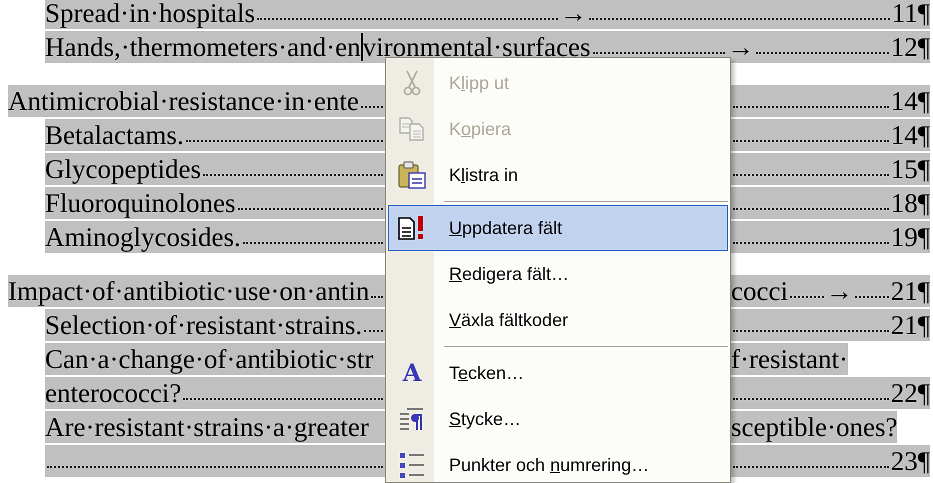  What do you see at coordinates (910, 47) in the screenshot?
I see `page-number: 12¶` at bounding box center [910, 47].